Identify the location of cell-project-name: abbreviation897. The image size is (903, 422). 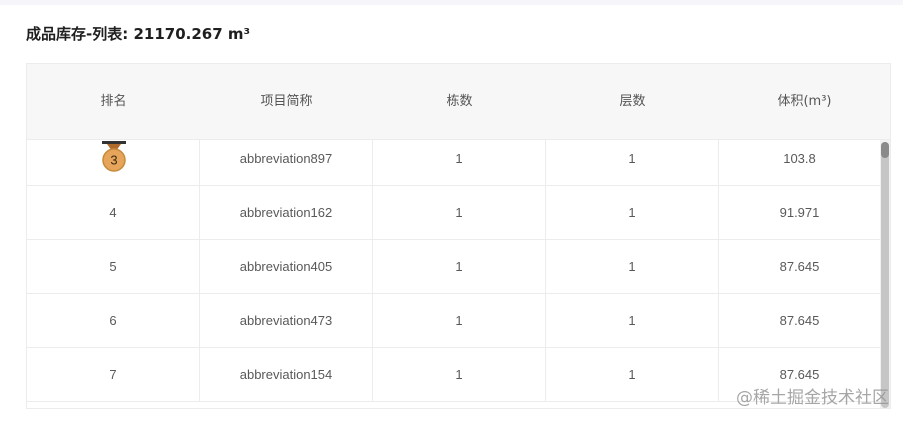
(286, 163).